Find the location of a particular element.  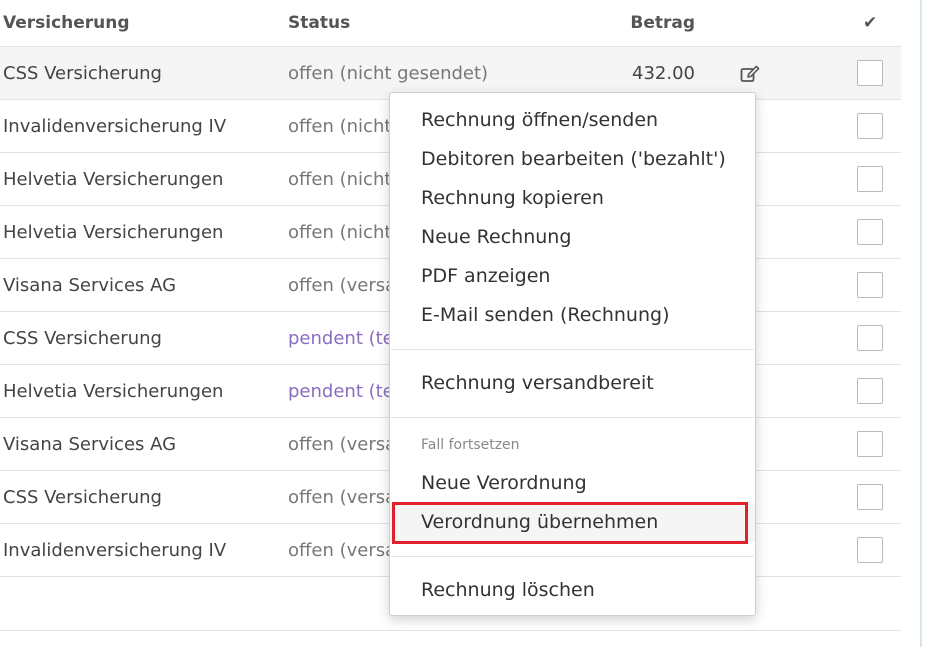

menu-section-header: Fall fortsetzen is located at coordinates (470, 445).